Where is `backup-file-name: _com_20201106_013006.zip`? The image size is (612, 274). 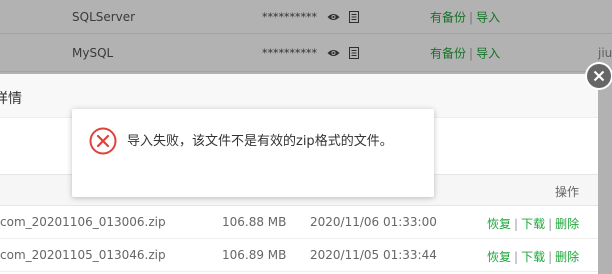
backup-file-name: _com_20201106_013006.zip is located at coordinates (83, 222).